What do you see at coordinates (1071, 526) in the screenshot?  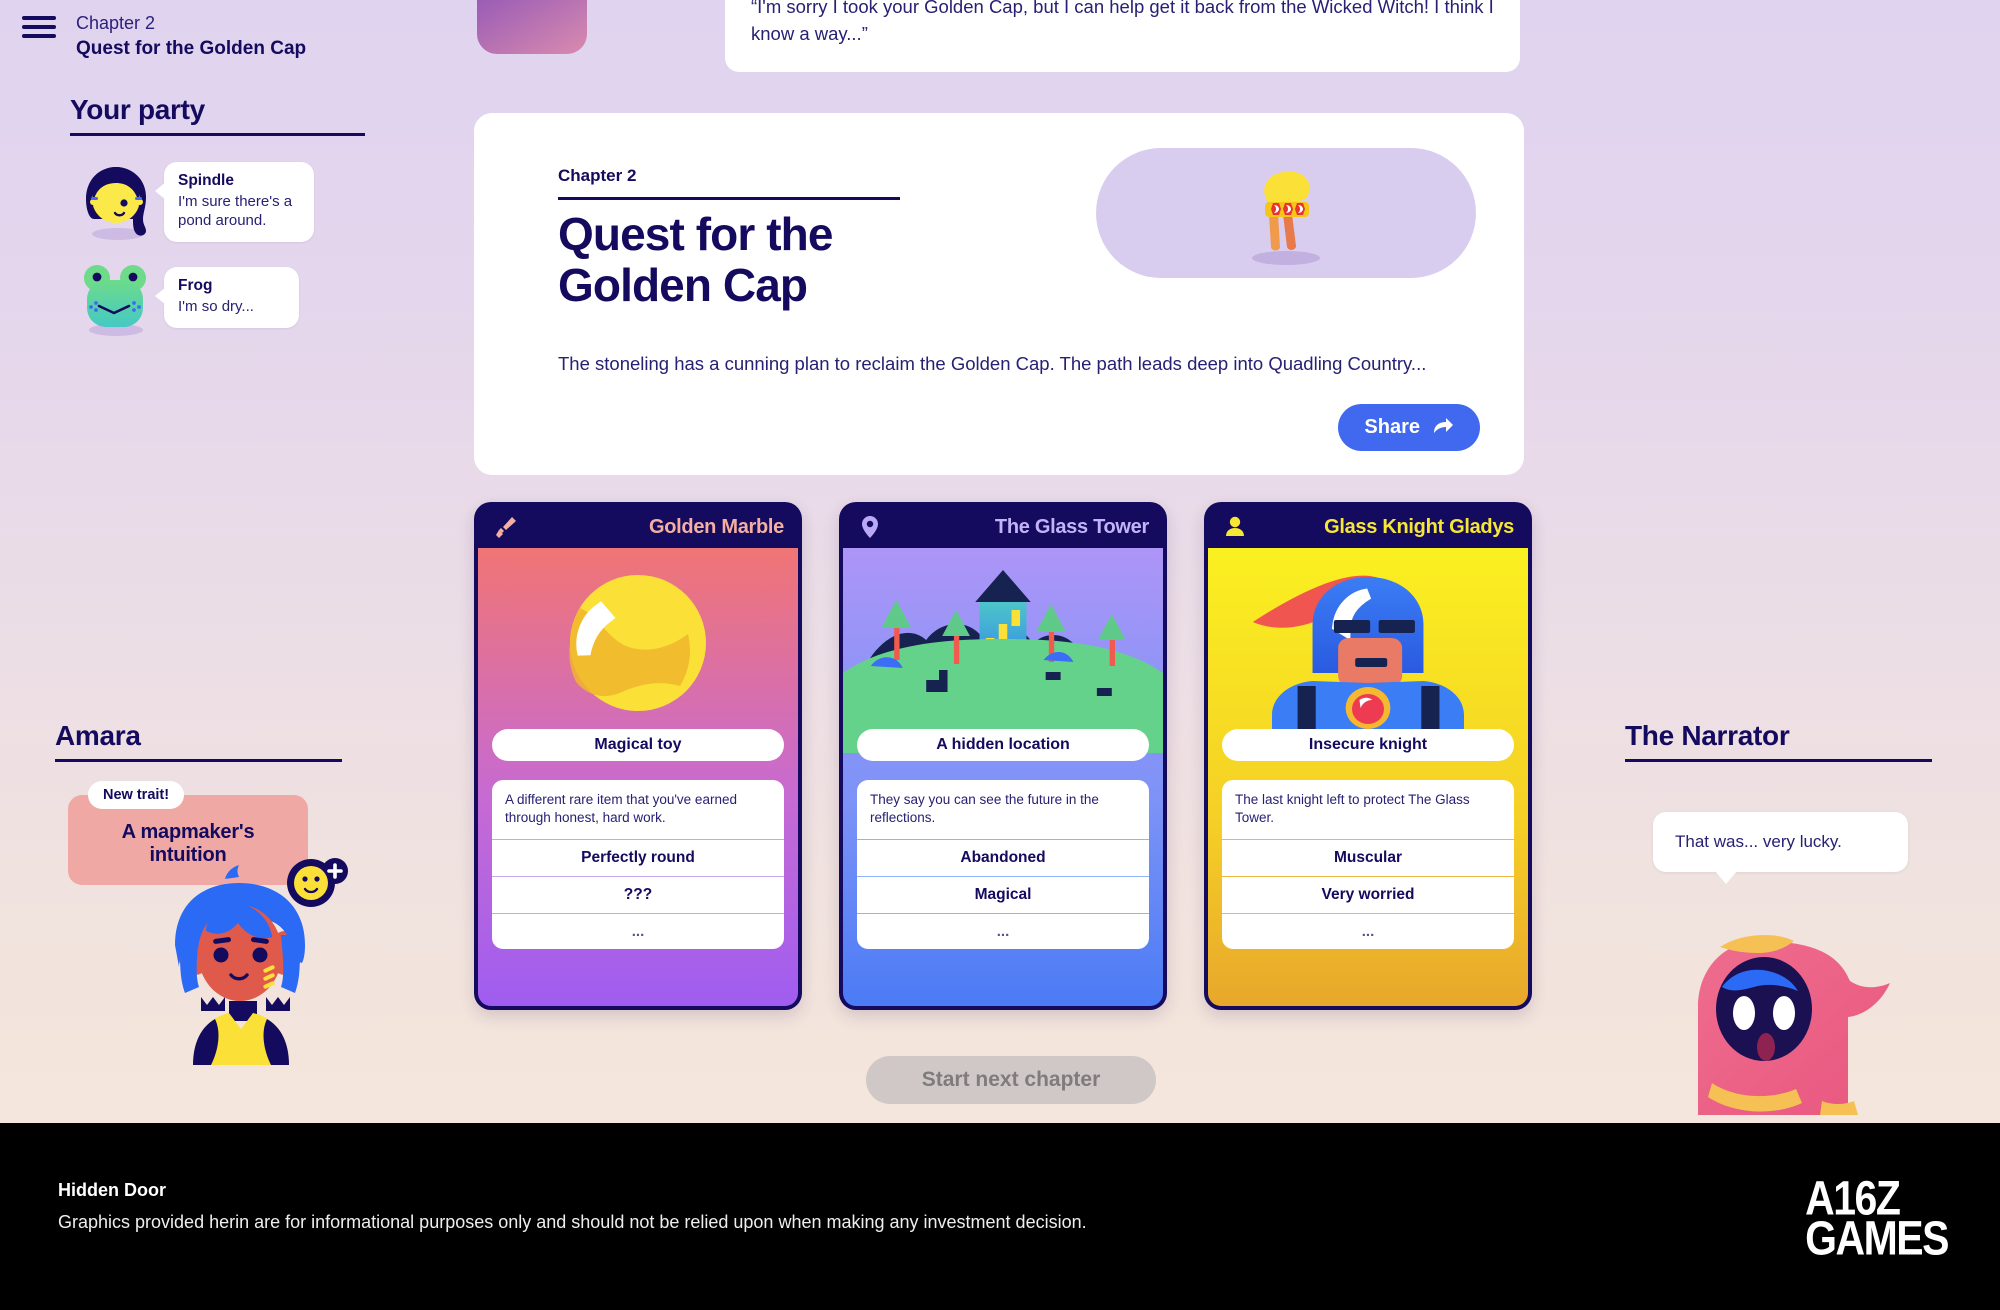 I see `card-title: The Glass Tower` at bounding box center [1071, 526].